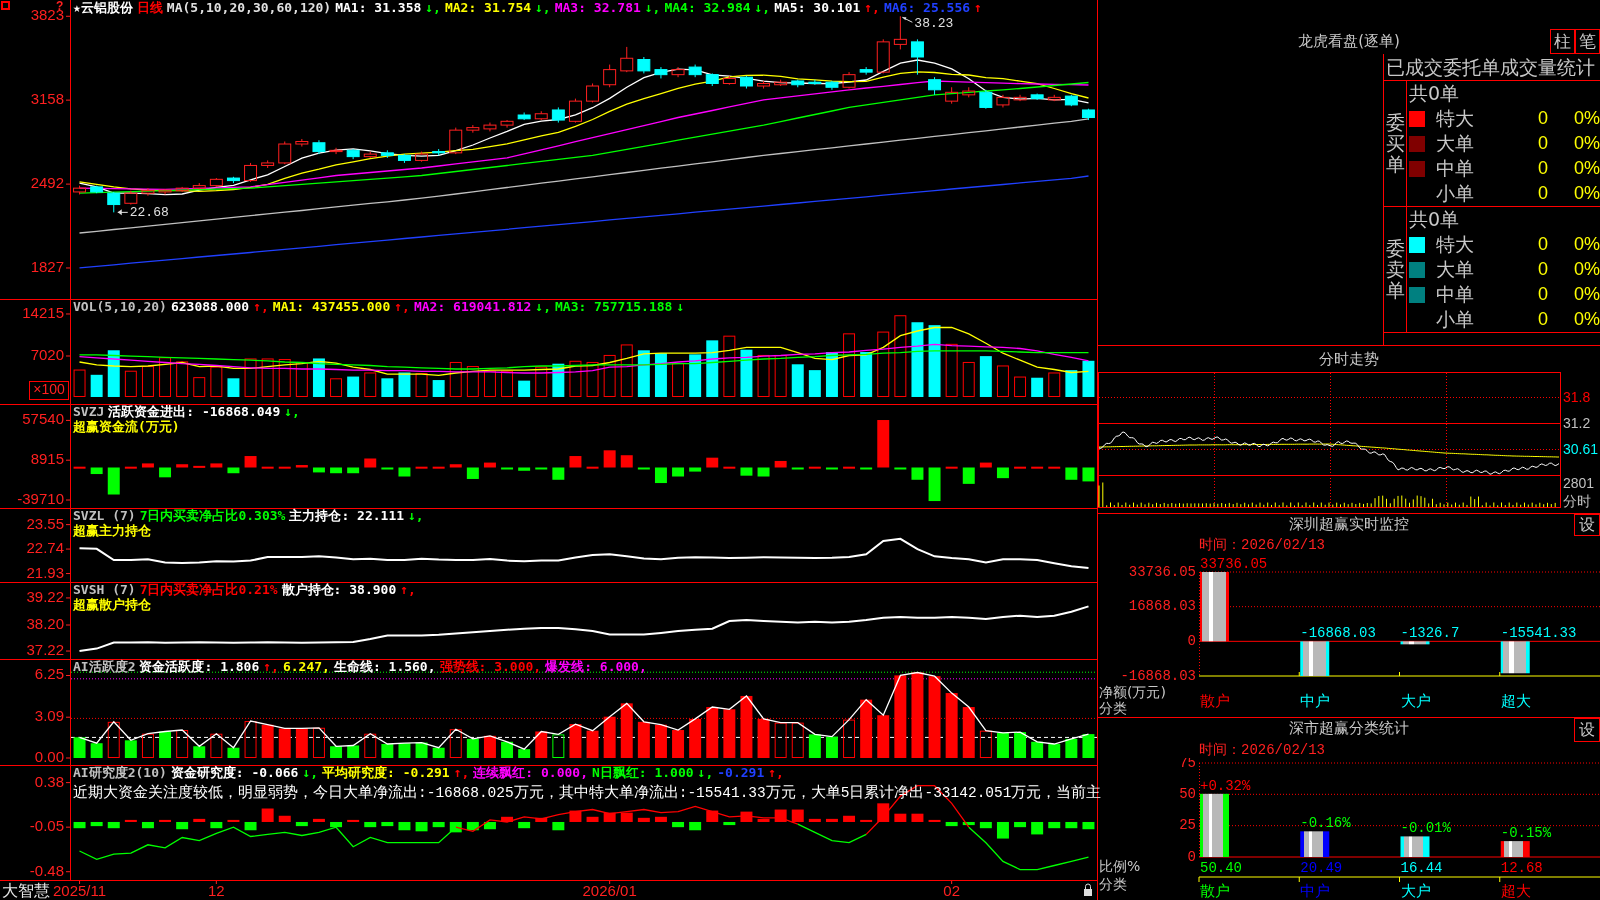 The height and width of the screenshot is (900, 1600). I want to click on axis-tick-label: 37.22, so click(45, 649).